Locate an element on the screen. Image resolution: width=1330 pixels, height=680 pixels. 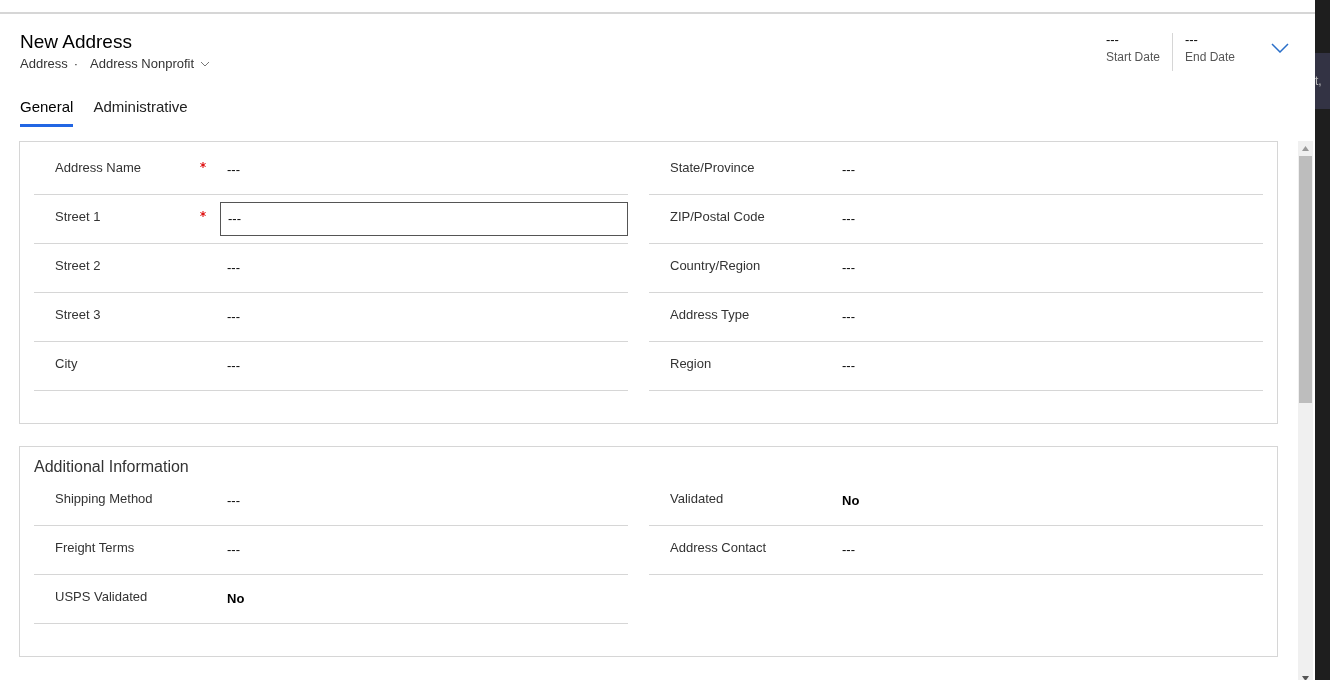
input-field: --- is located at coordinates (424, 219).